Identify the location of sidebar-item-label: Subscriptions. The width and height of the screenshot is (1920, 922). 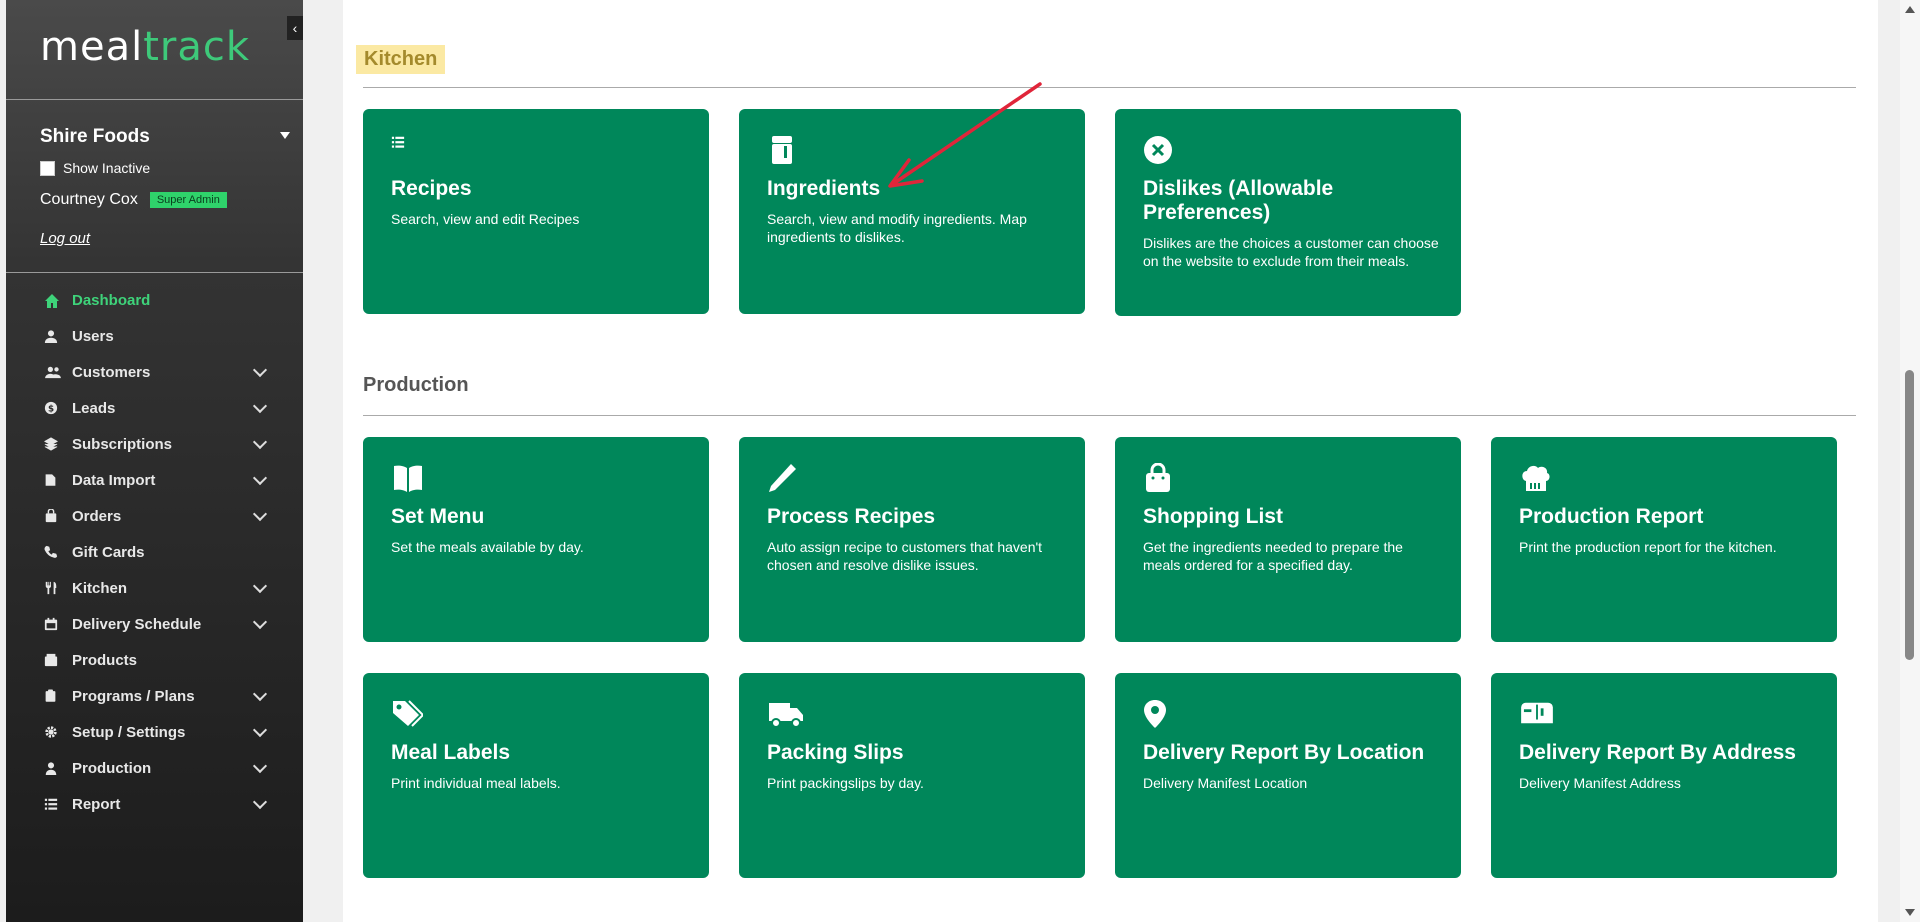
(122, 444).